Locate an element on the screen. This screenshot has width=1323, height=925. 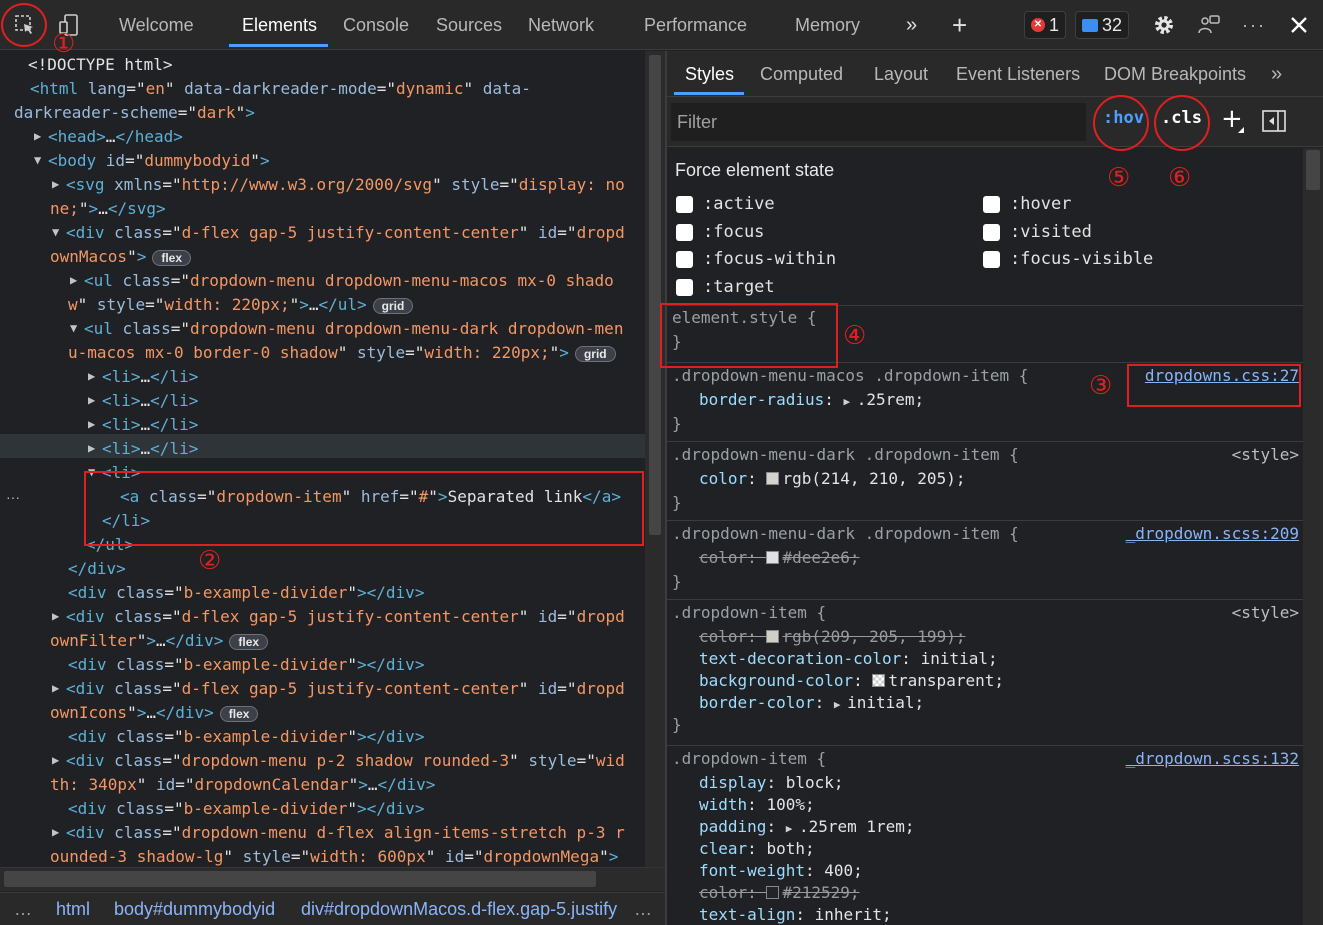
dom-node: ownFilter">…</div> flex is located at coordinates (159, 641).